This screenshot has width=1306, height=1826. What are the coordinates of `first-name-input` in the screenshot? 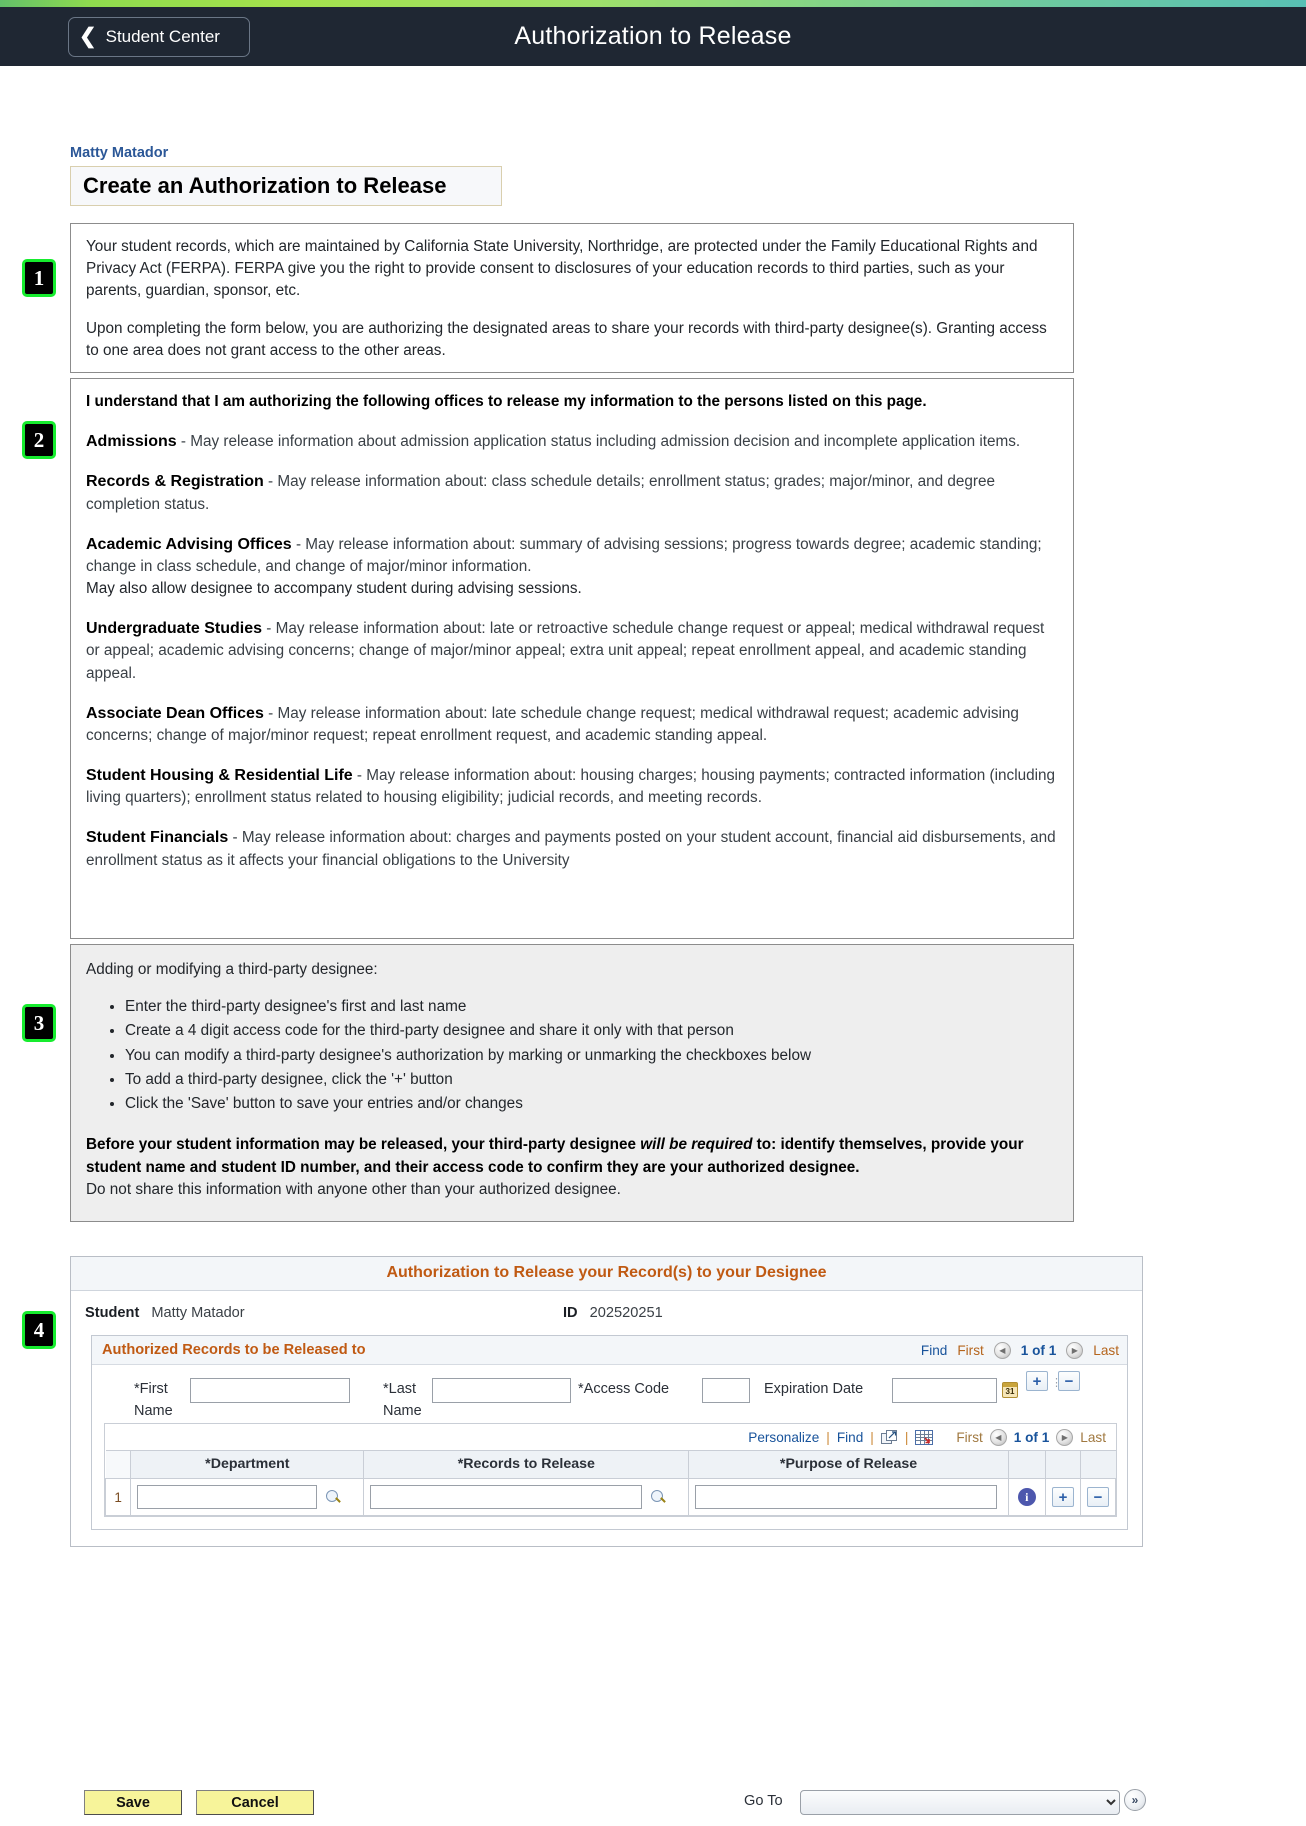 It's located at (270, 1390).